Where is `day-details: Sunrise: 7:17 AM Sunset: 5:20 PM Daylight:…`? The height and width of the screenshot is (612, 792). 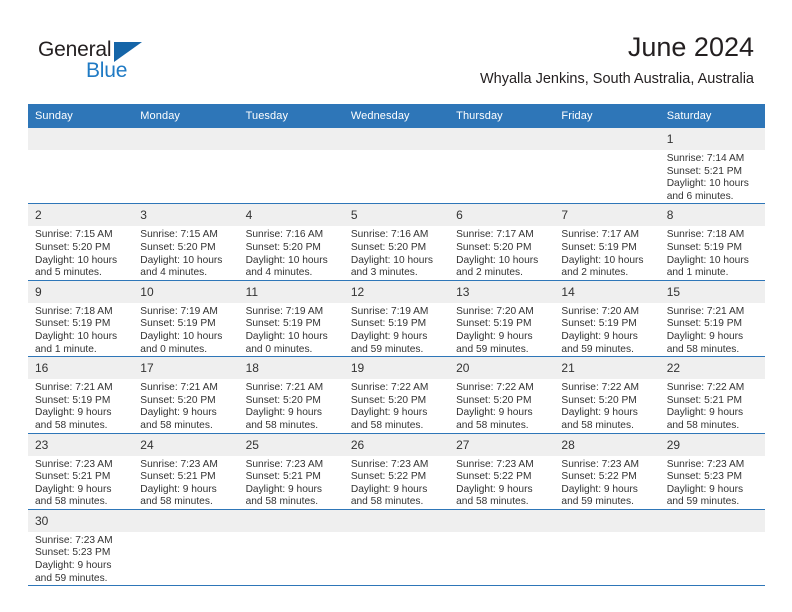 day-details: Sunrise: 7:17 AM Sunset: 5:20 PM Daylight:… is located at coordinates (501, 252).